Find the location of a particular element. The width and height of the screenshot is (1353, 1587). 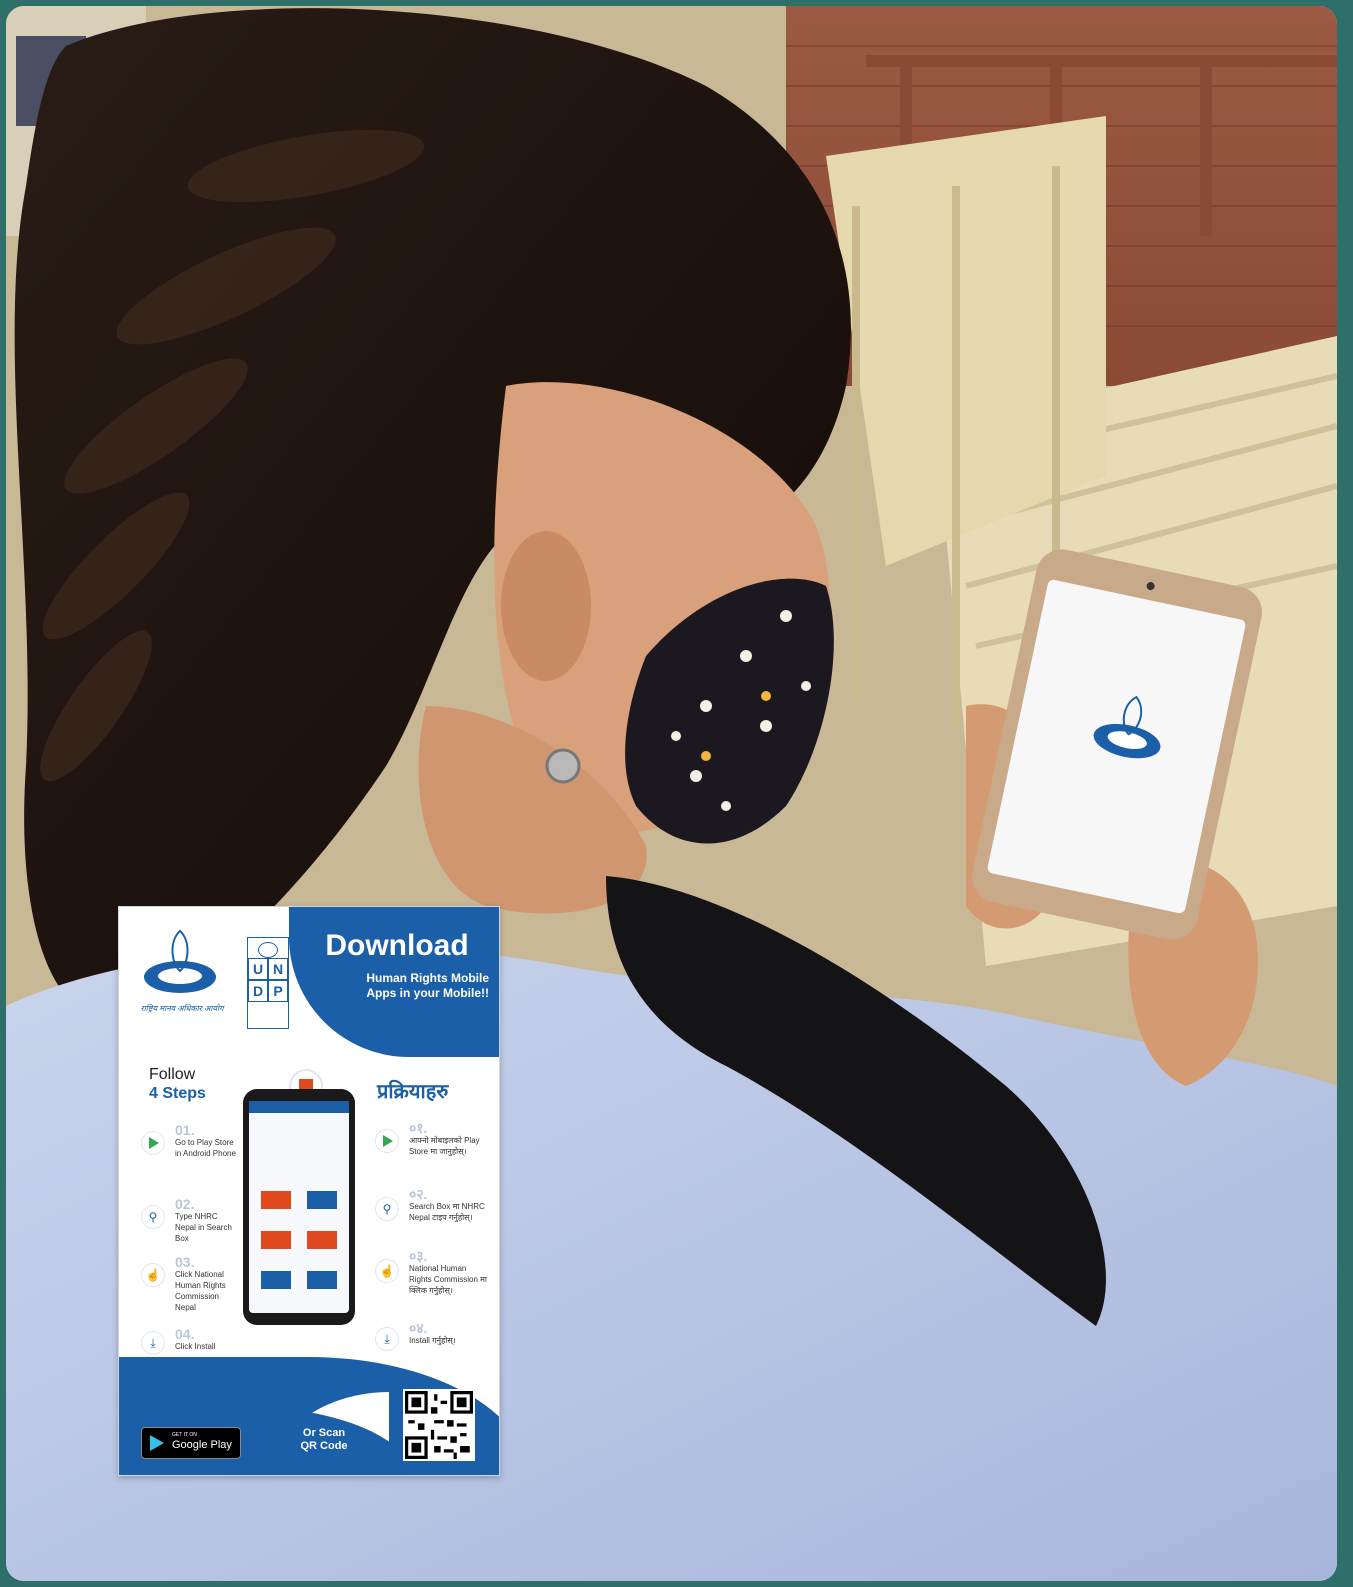

or-scan-label: Or Scan QR Code is located at coordinates (324, 1440).